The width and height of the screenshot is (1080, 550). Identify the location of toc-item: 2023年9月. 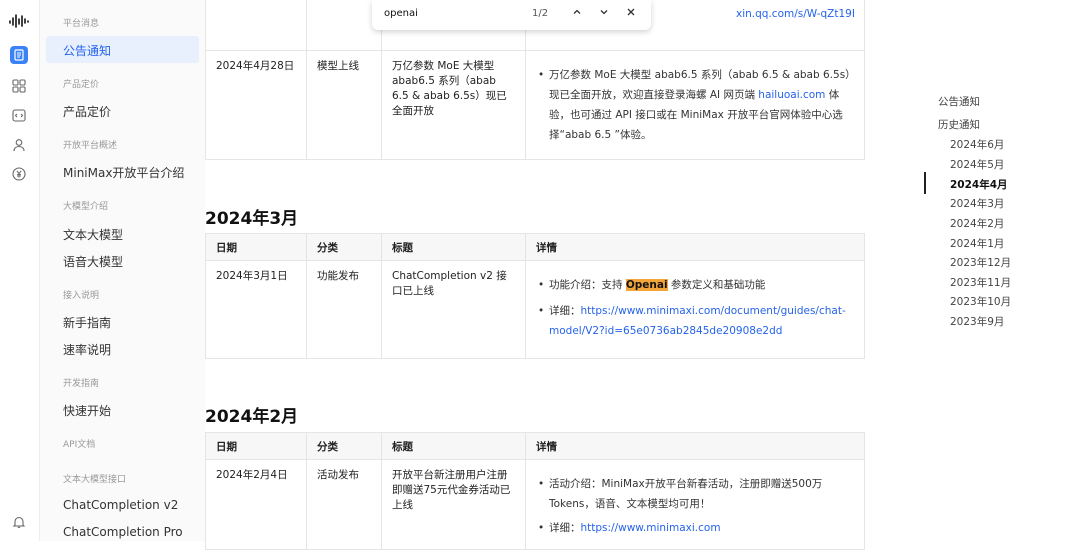
(977, 321).